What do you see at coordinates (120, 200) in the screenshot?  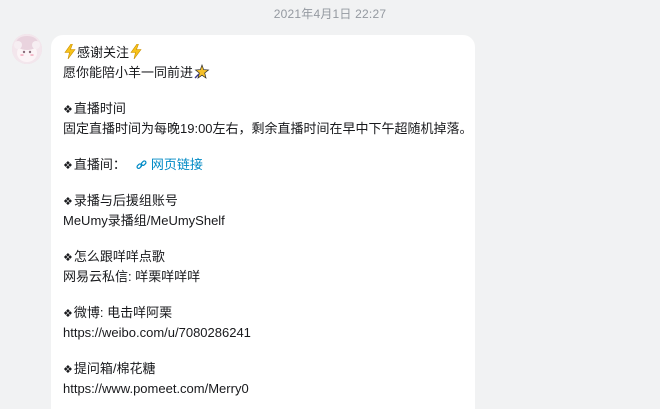 I see `record-heading: ❖录播与后援组账号` at bounding box center [120, 200].